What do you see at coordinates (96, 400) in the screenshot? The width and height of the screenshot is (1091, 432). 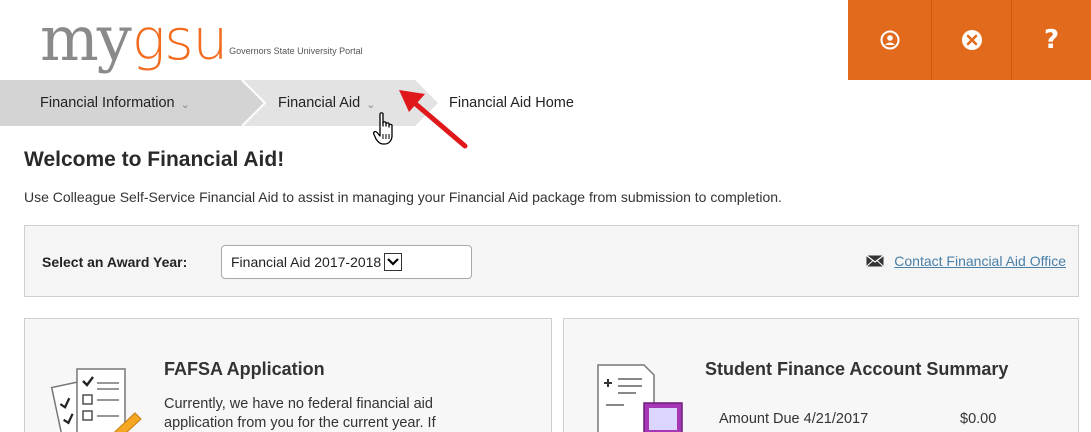 I see `checklist-document-icon` at bounding box center [96, 400].